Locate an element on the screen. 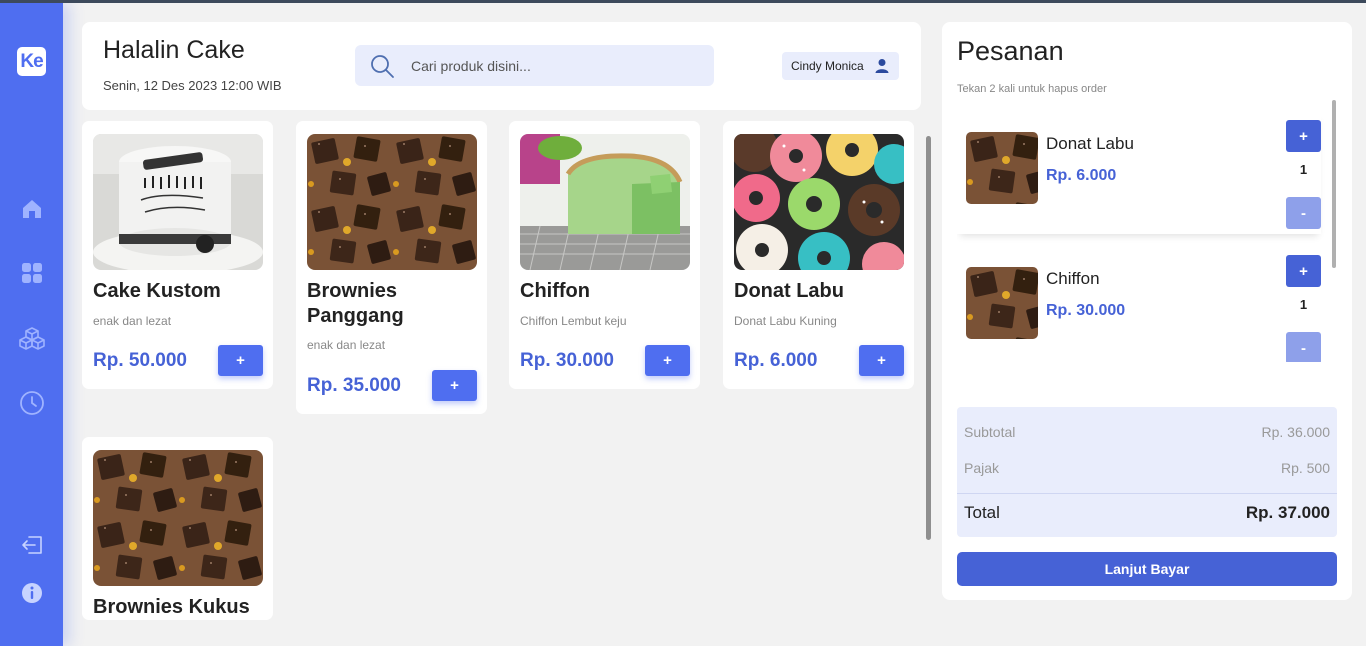 The width and height of the screenshot is (1366, 646). product-name: Chiffon is located at coordinates (555, 291).